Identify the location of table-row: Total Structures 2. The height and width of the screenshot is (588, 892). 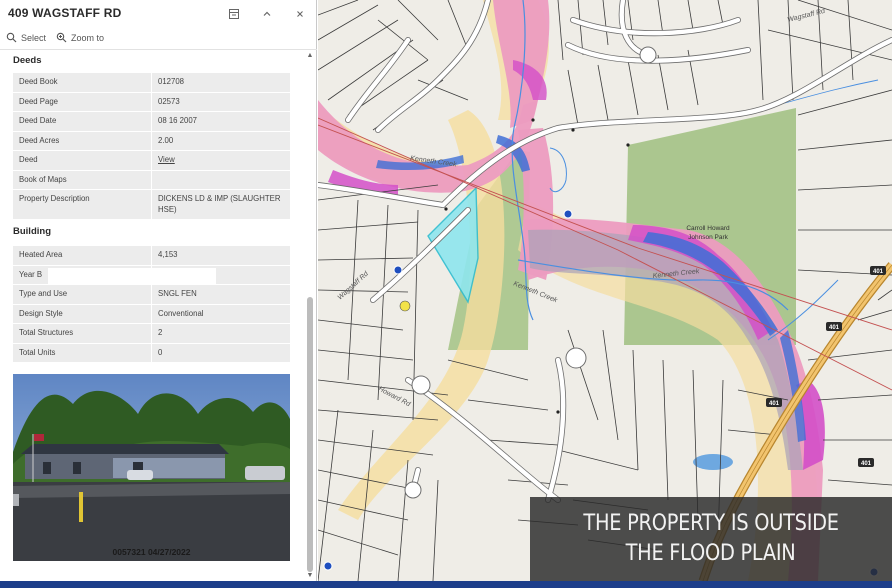
(151, 334).